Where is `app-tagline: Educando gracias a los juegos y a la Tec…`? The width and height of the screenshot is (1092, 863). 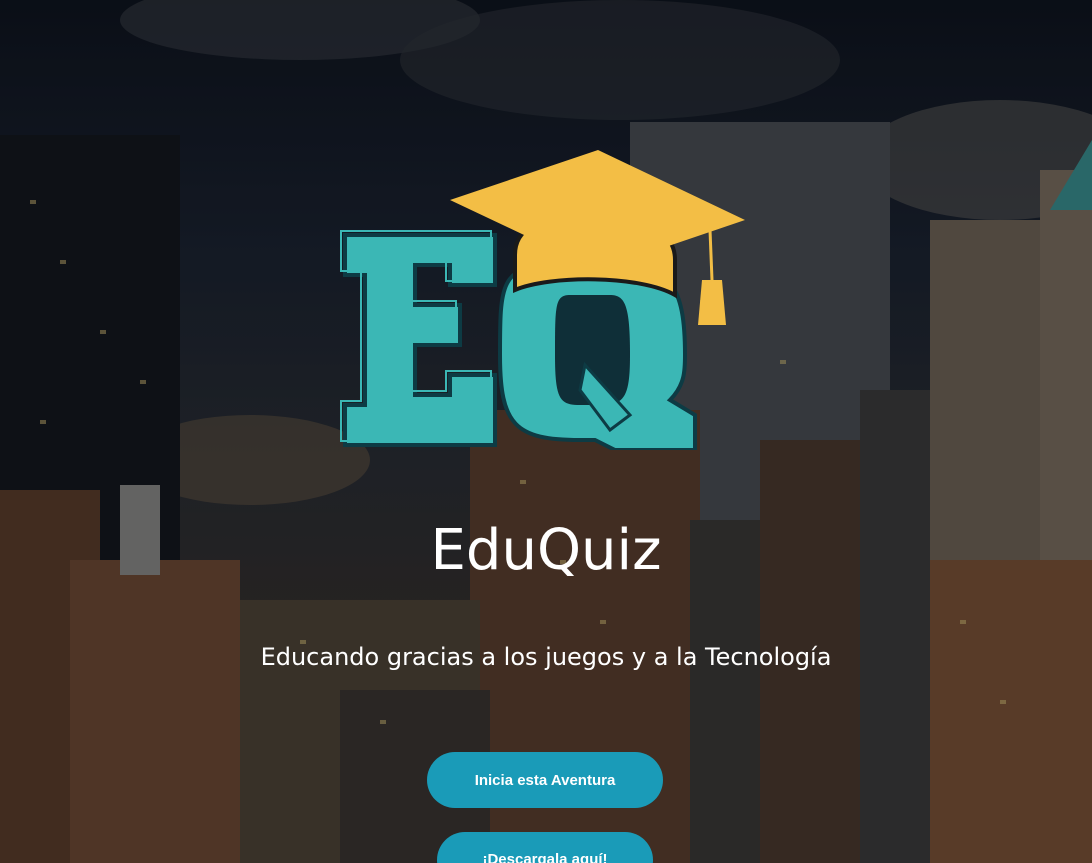
app-tagline: Educando gracias a los juegos y a la Tec… is located at coordinates (546, 657).